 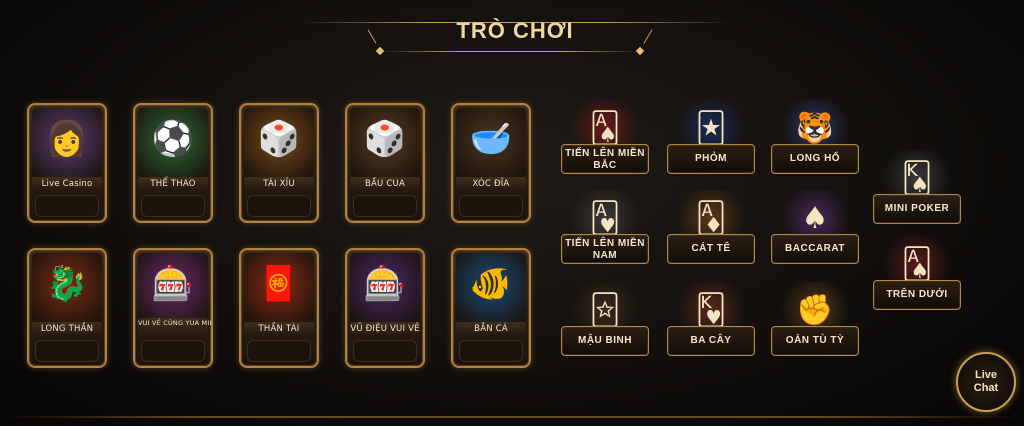 I want to click on dealer-icon: 👩, so click(x=67, y=139).